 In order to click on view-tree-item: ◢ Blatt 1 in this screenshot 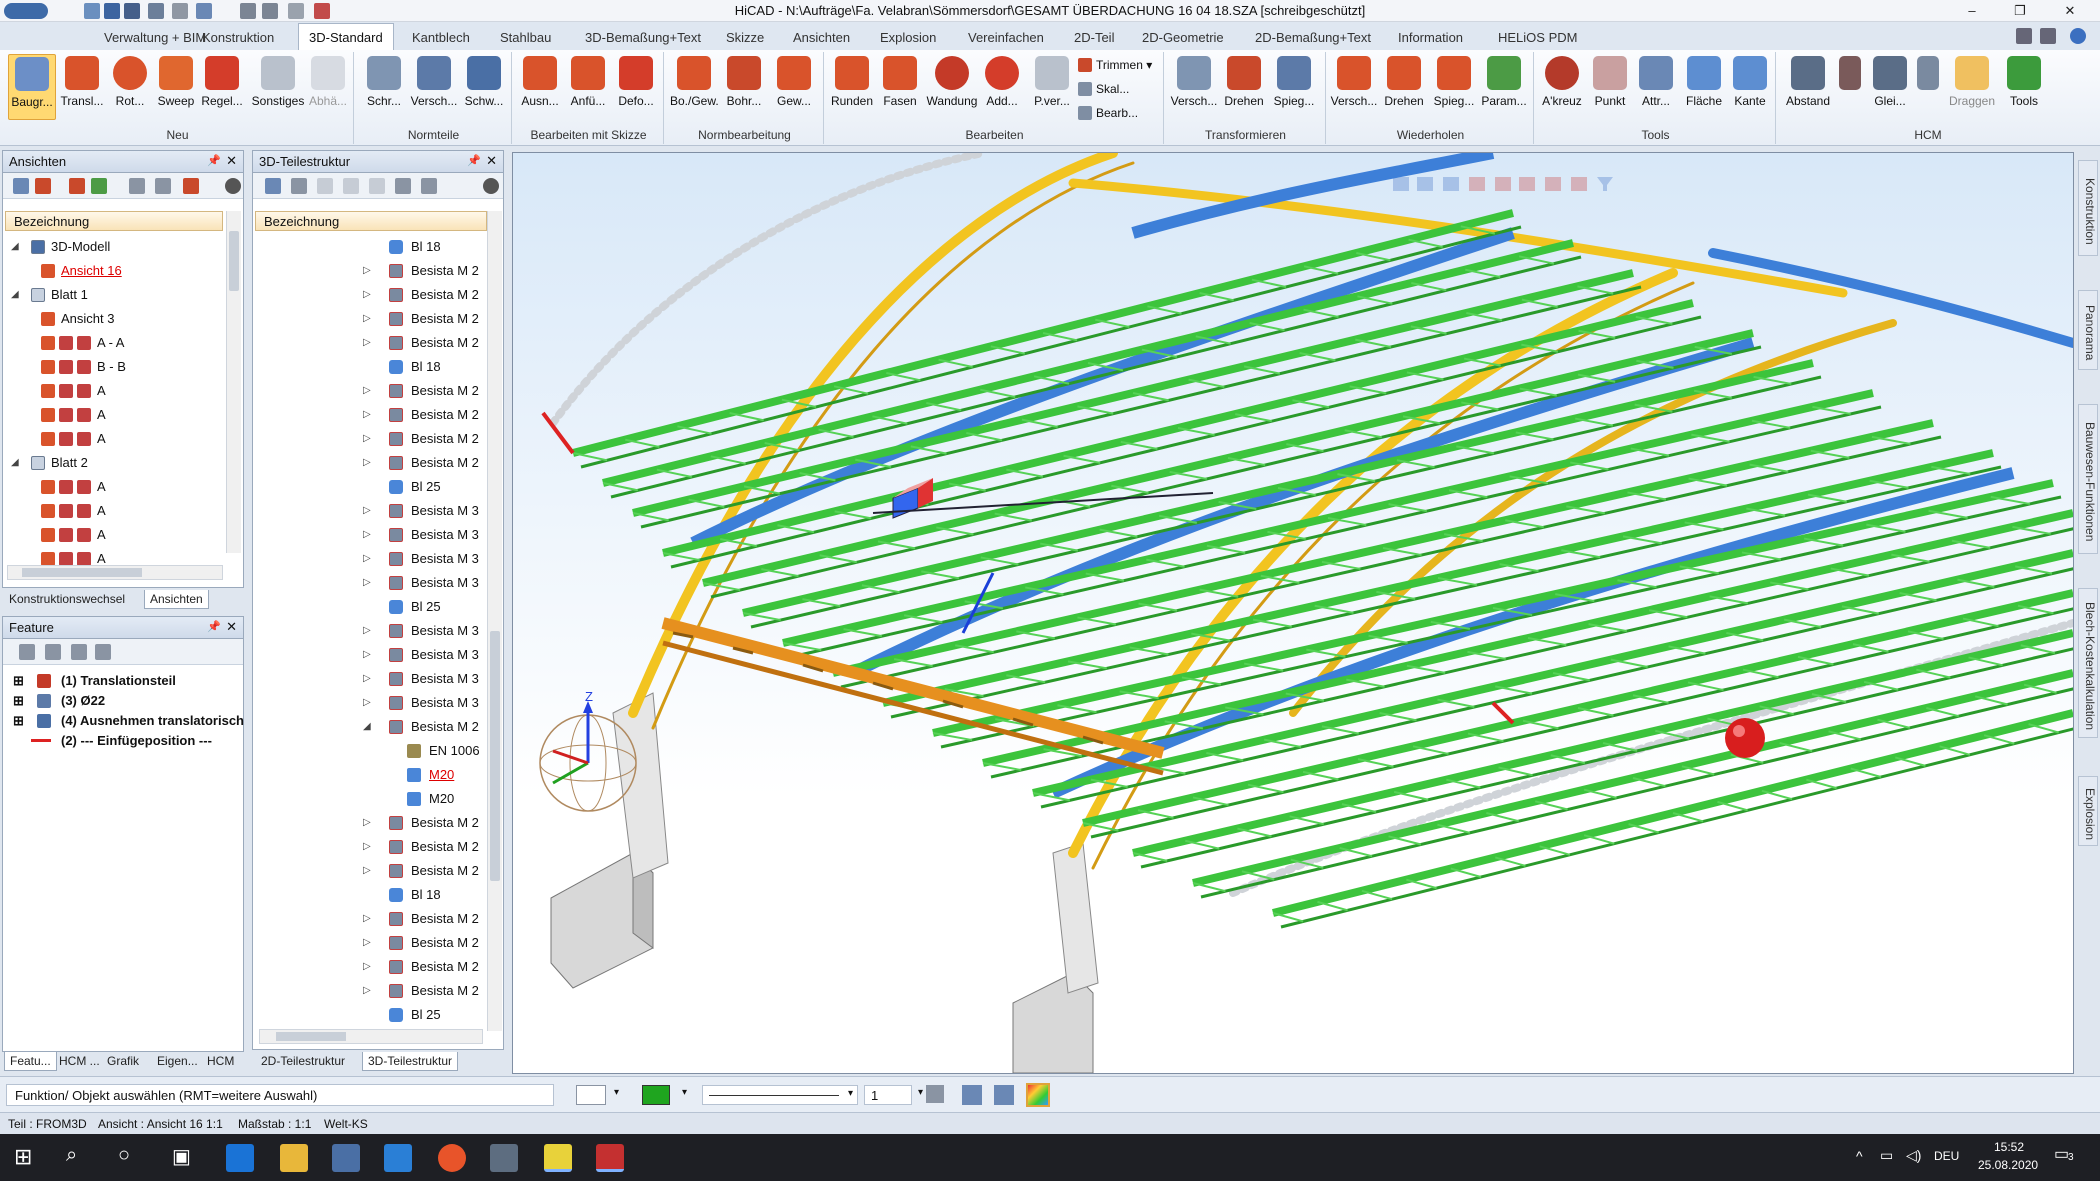, I will do `click(115, 295)`.